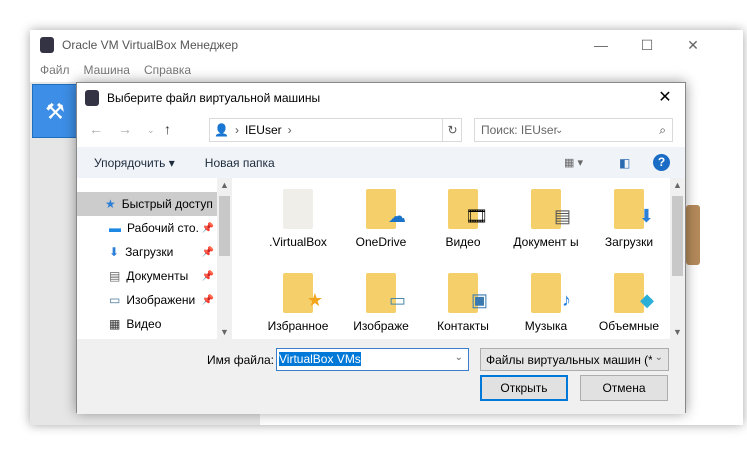 Image resolution: width=747 pixels, height=458 pixels. What do you see at coordinates (144, 324) in the screenshot?
I see `nav-label: Видео` at bounding box center [144, 324].